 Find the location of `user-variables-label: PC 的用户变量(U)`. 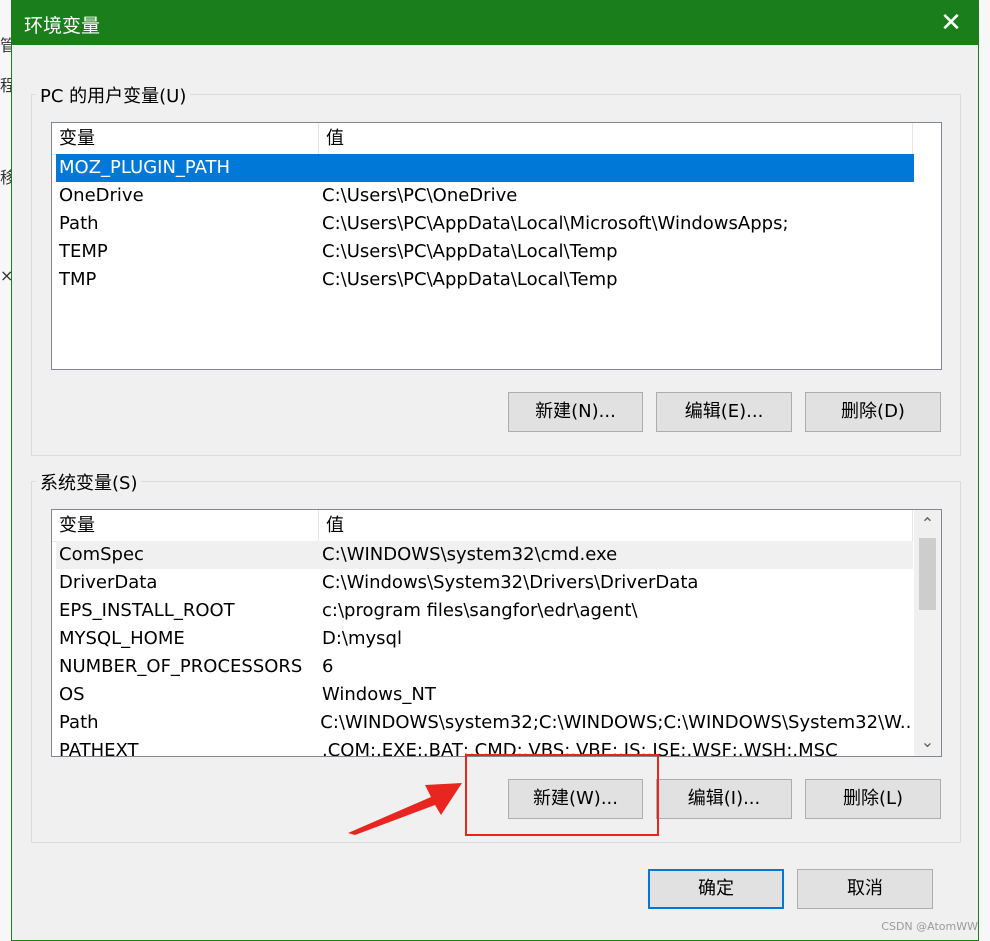

user-variables-label: PC 的用户变量(U) is located at coordinates (113, 95).